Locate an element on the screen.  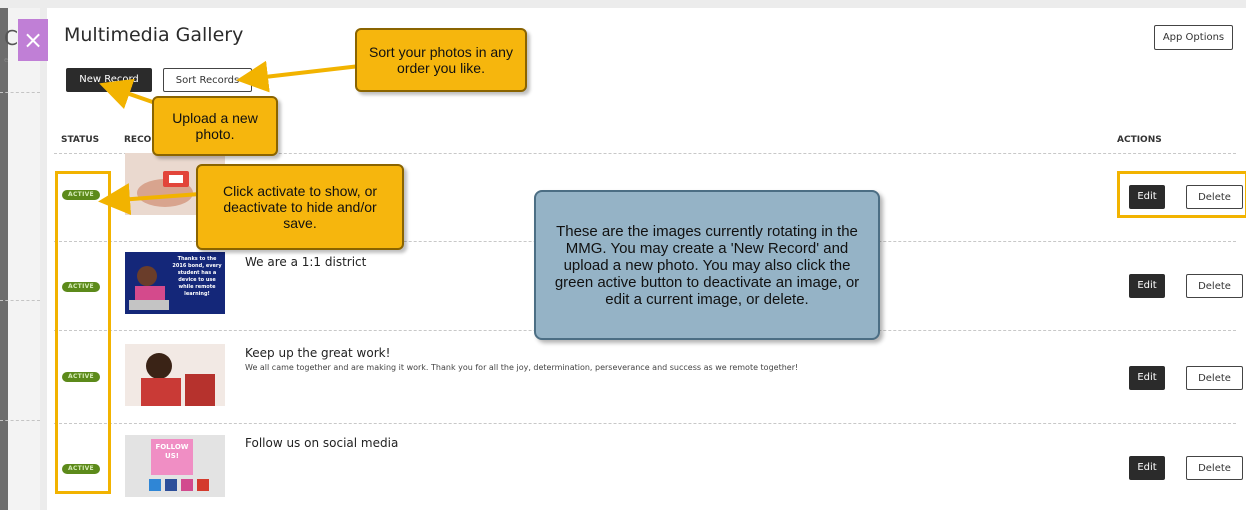
arrow-to-sort is located at coordinates (298, 76).